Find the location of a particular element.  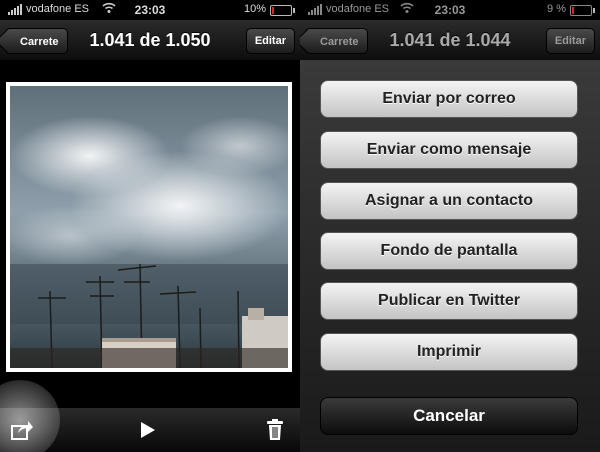

nav-bar: Carrete 1.041 de 1.044 Editar is located at coordinates (450, 40).